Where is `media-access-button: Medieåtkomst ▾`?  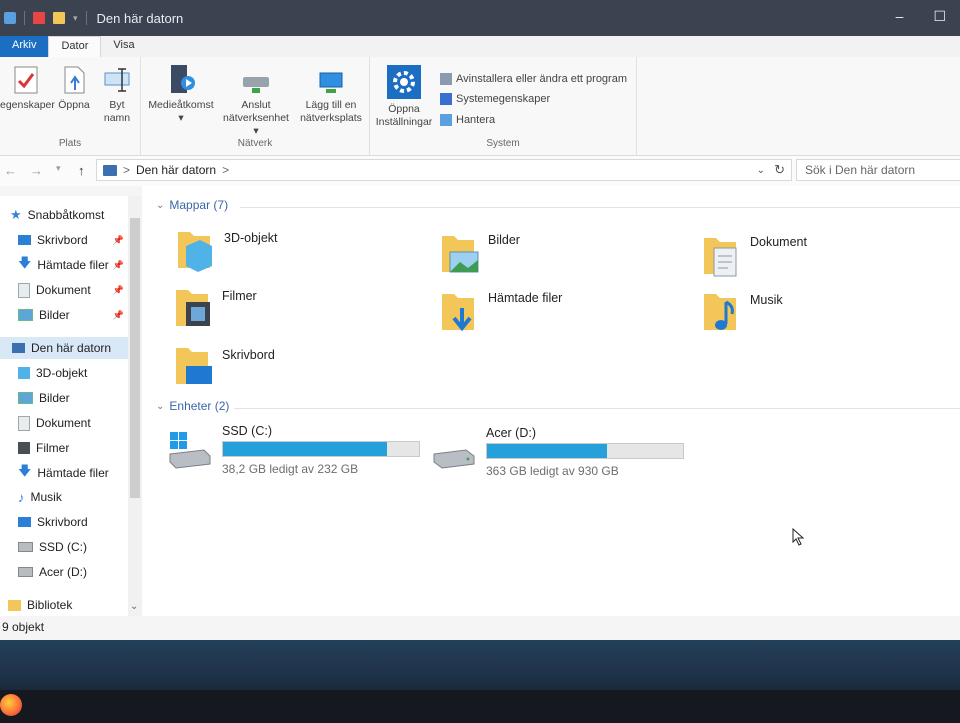
media-access-button: Medieåtkomst ▾ is located at coordinates (181, 94).